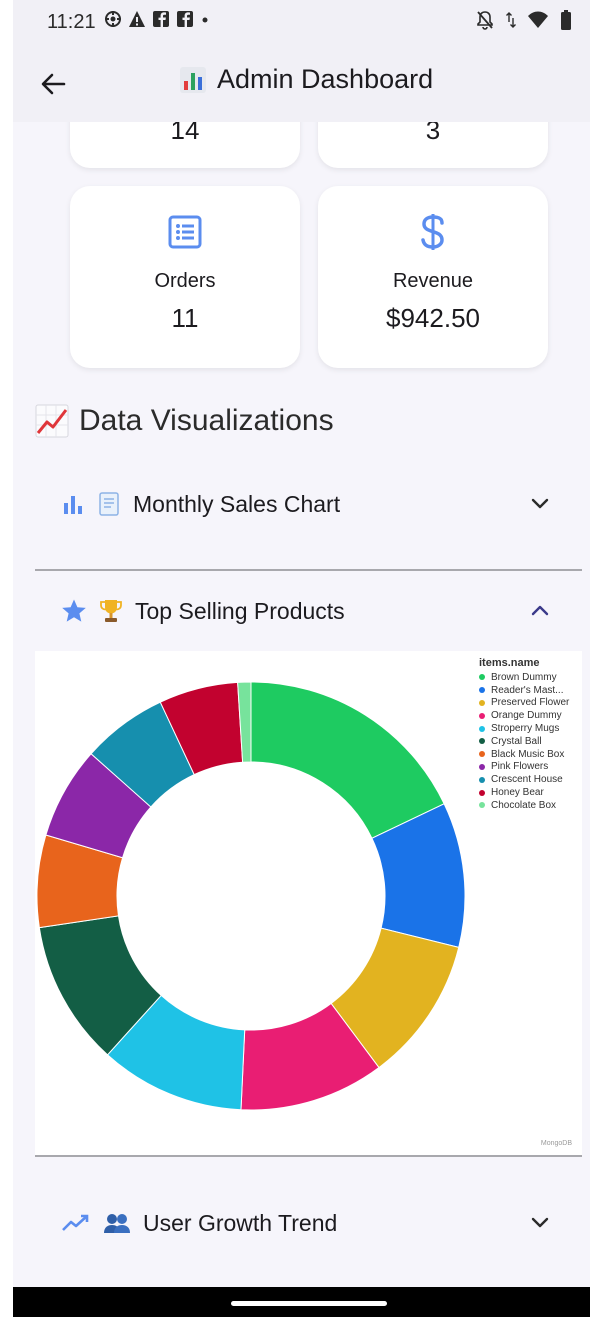 This screenshot has height=1317, width=603. What do you see at coordinates (309, 1303) in the screenshot?
I see `home-gesture-handle` at bounding box center [309, 1303].